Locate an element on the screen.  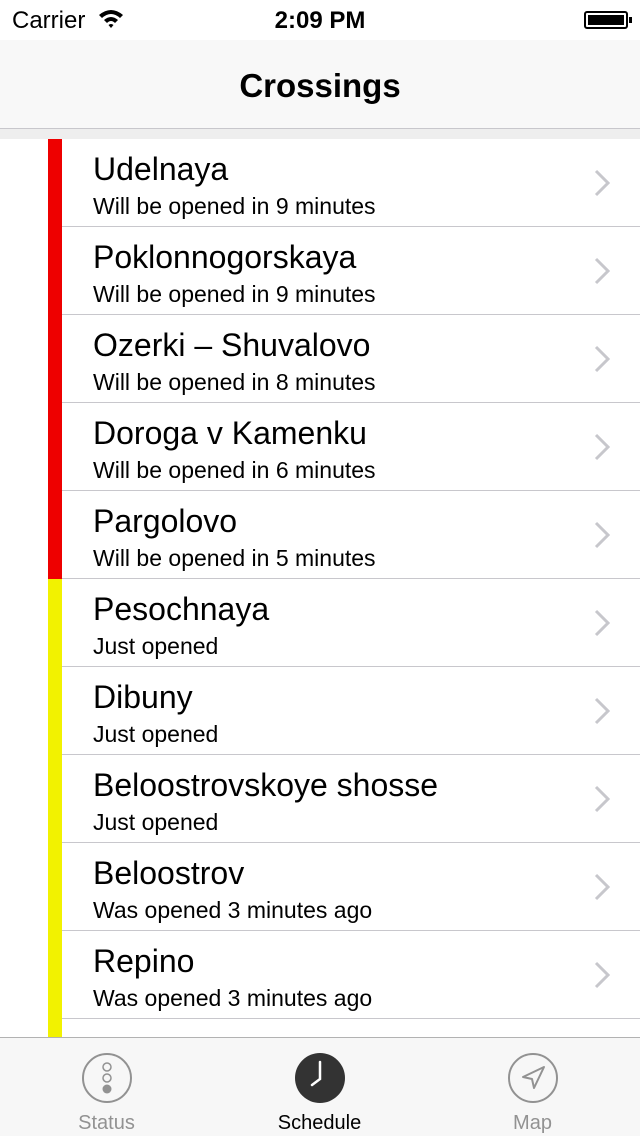
battery-icon is located at coordinates (608, 20).